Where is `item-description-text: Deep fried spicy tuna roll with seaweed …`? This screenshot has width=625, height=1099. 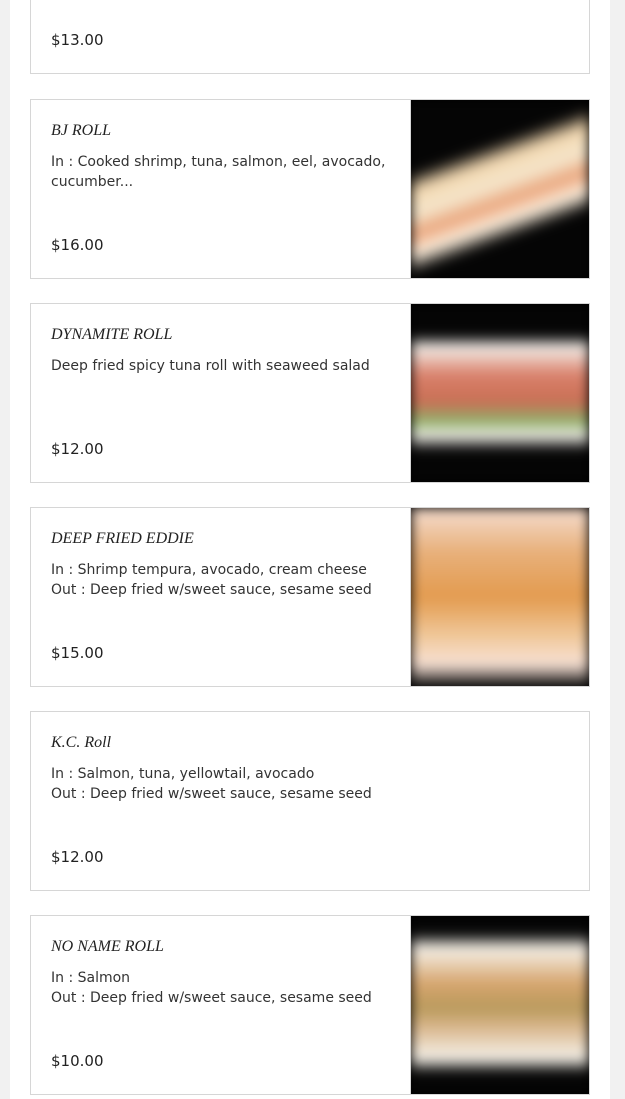
item-description-text: Deep fried spicy tuna roll with seaweed … is located at coordinates (210, 366).